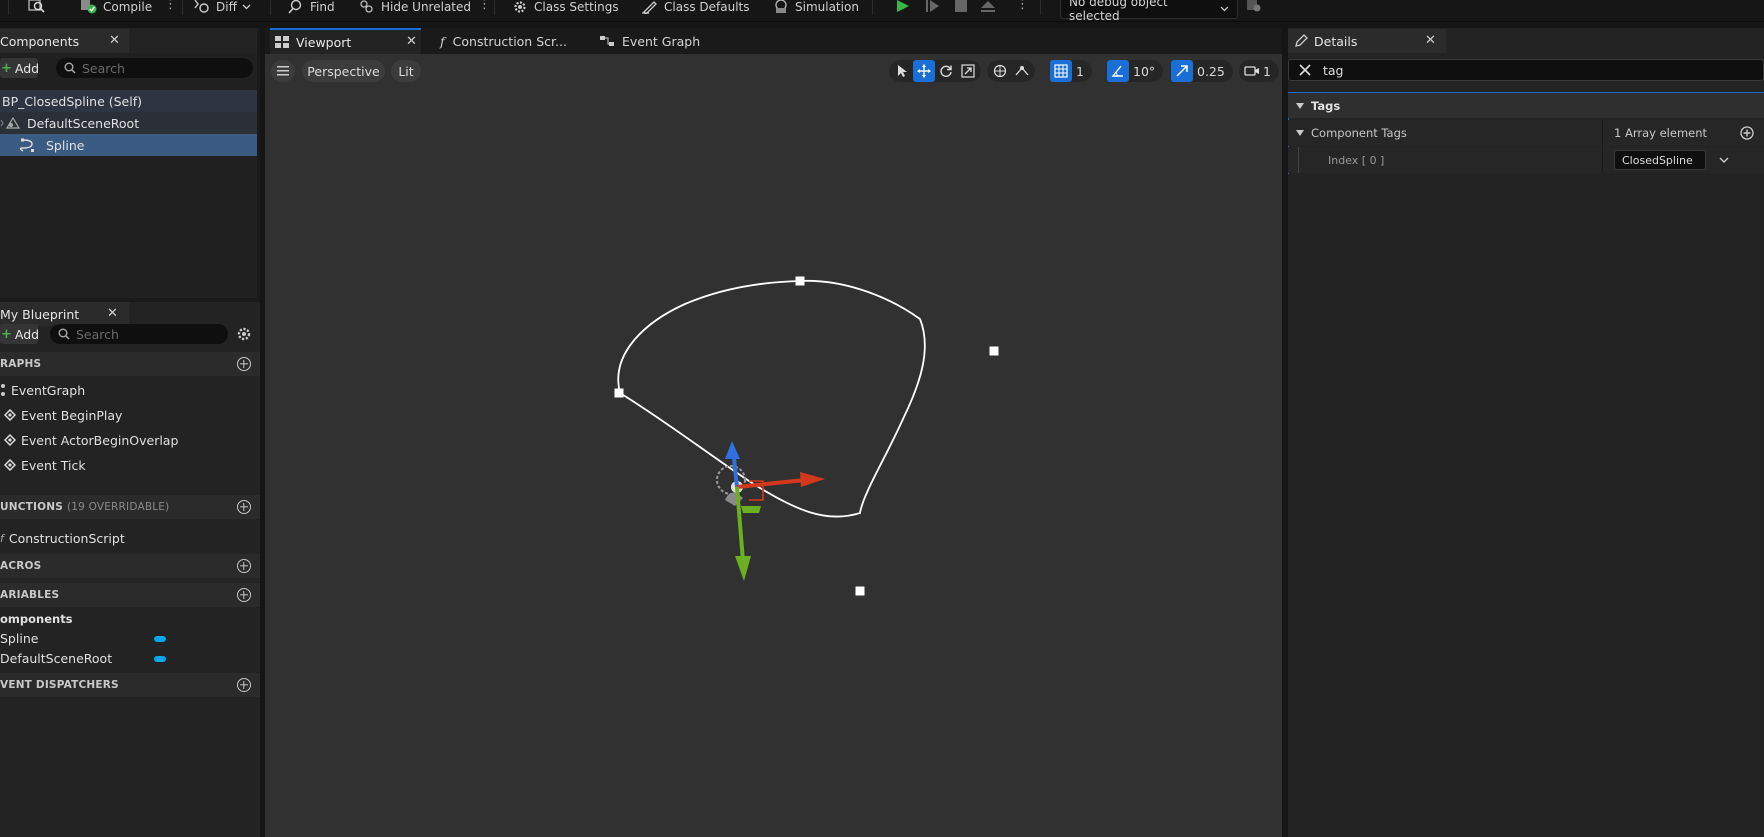 The width and height of the screenshot is (1764, 837). What do you see at coordinates (414, 7) in the screenshot?
I see `hide-unrelated-button: Hide Unrelated` at bounding box center [414, 7].